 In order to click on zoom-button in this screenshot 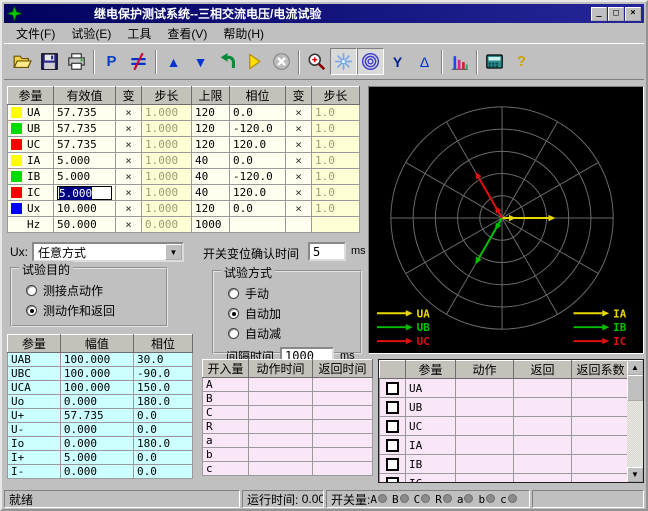, I will do `click(316, 61)`.